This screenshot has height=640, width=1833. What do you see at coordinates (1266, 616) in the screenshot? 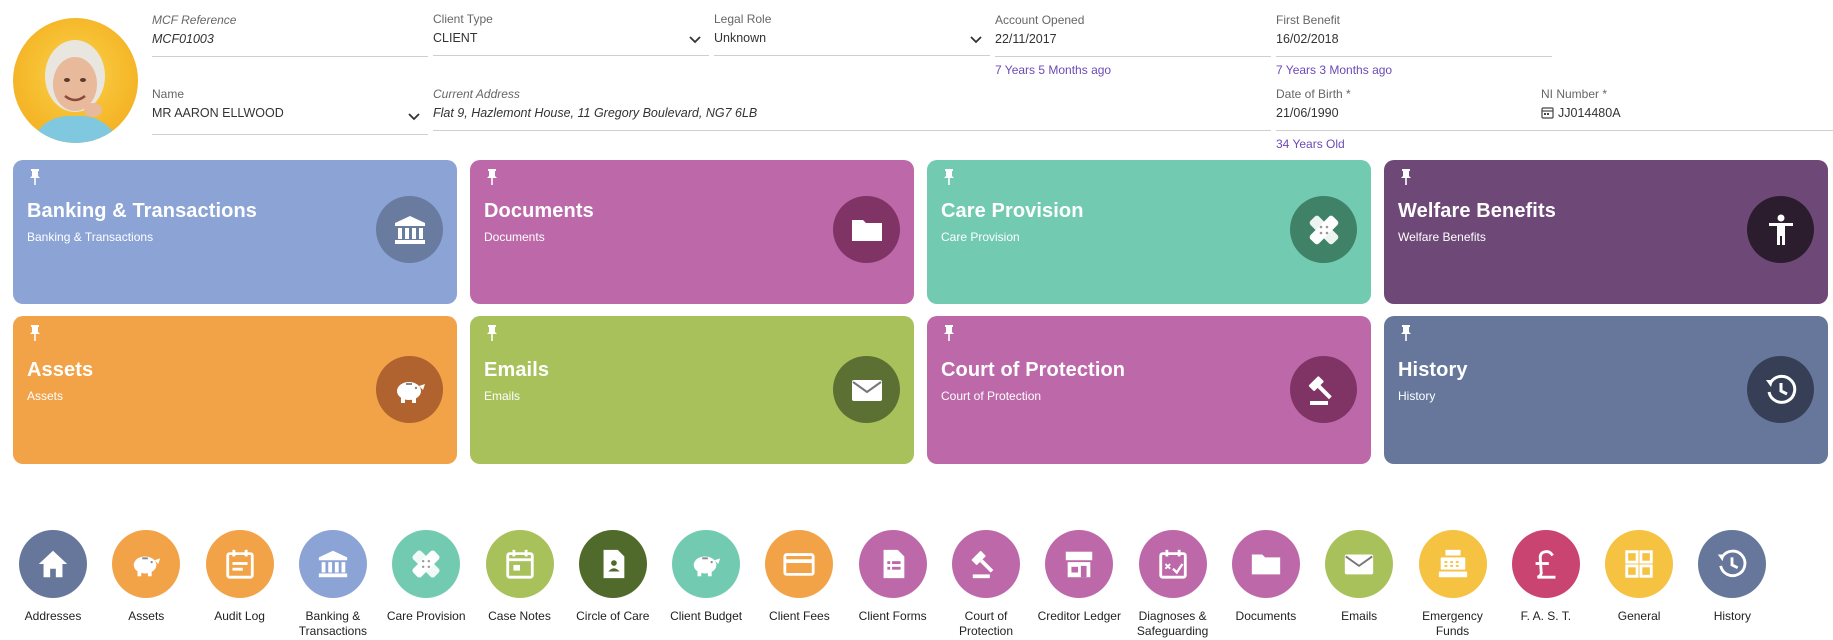
I see `quick-link-label: Documents` at bounding box center [1266, 616].